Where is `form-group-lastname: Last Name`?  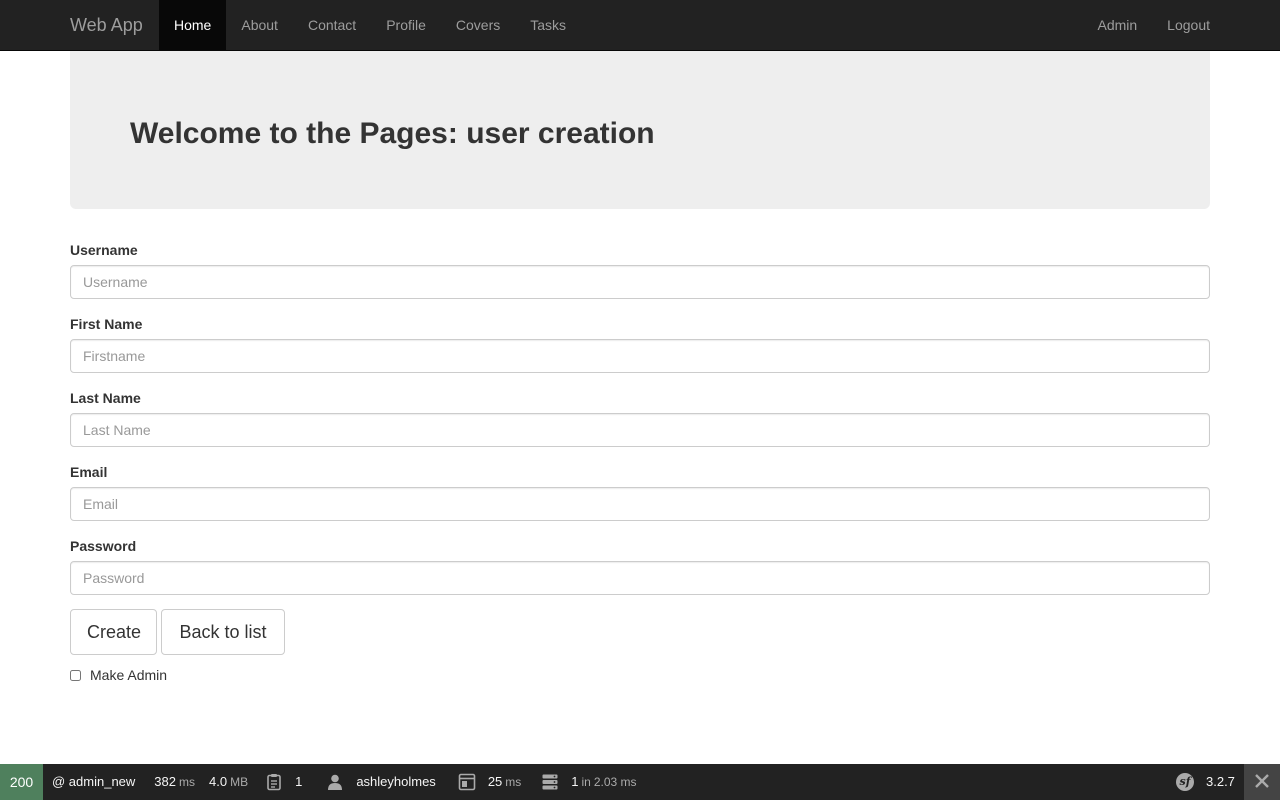 form-group-lastname: Last Name is located at coordinates (640, 417).